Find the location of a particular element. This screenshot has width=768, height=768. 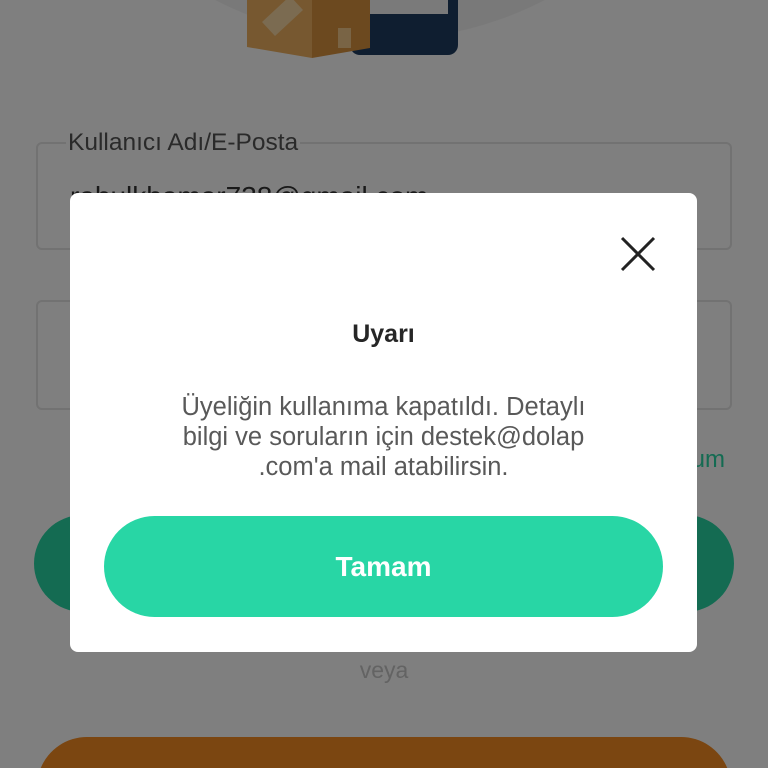

close-icon is located at coordinates (638, 254).